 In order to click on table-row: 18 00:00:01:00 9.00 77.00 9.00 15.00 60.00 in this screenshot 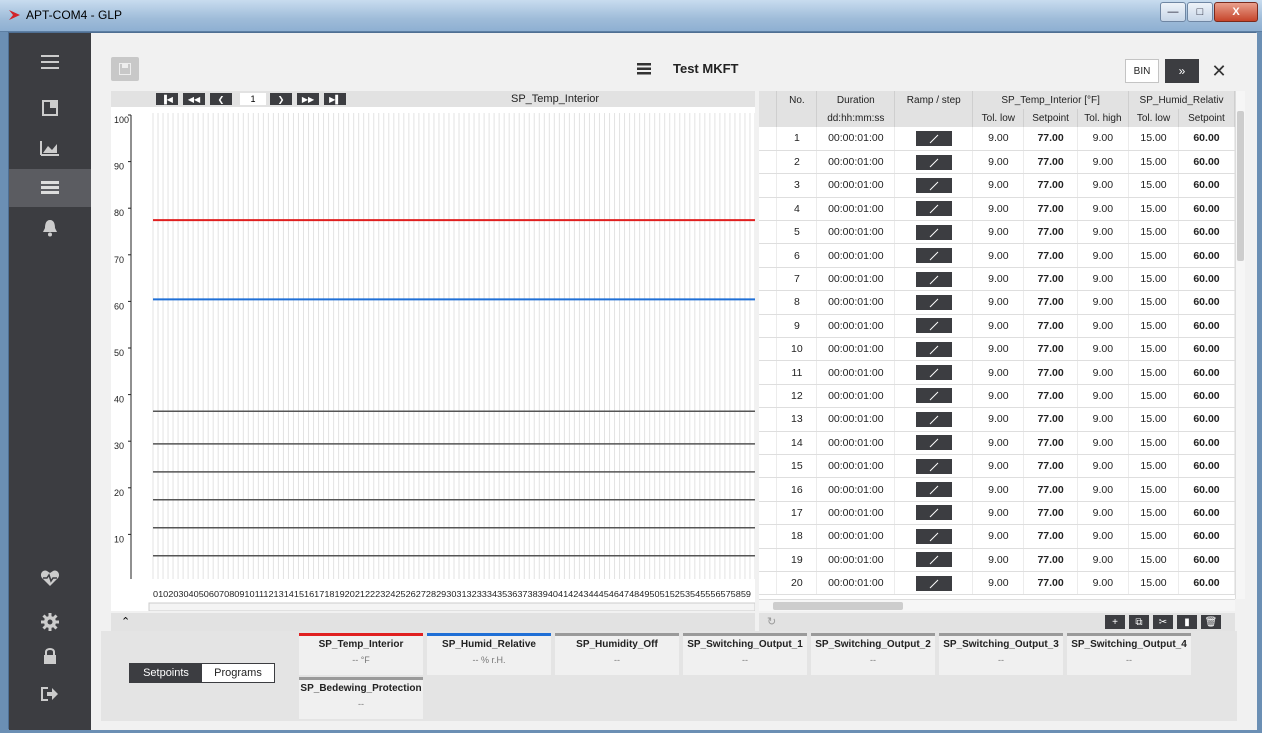, I will do `click(997, 536)`.